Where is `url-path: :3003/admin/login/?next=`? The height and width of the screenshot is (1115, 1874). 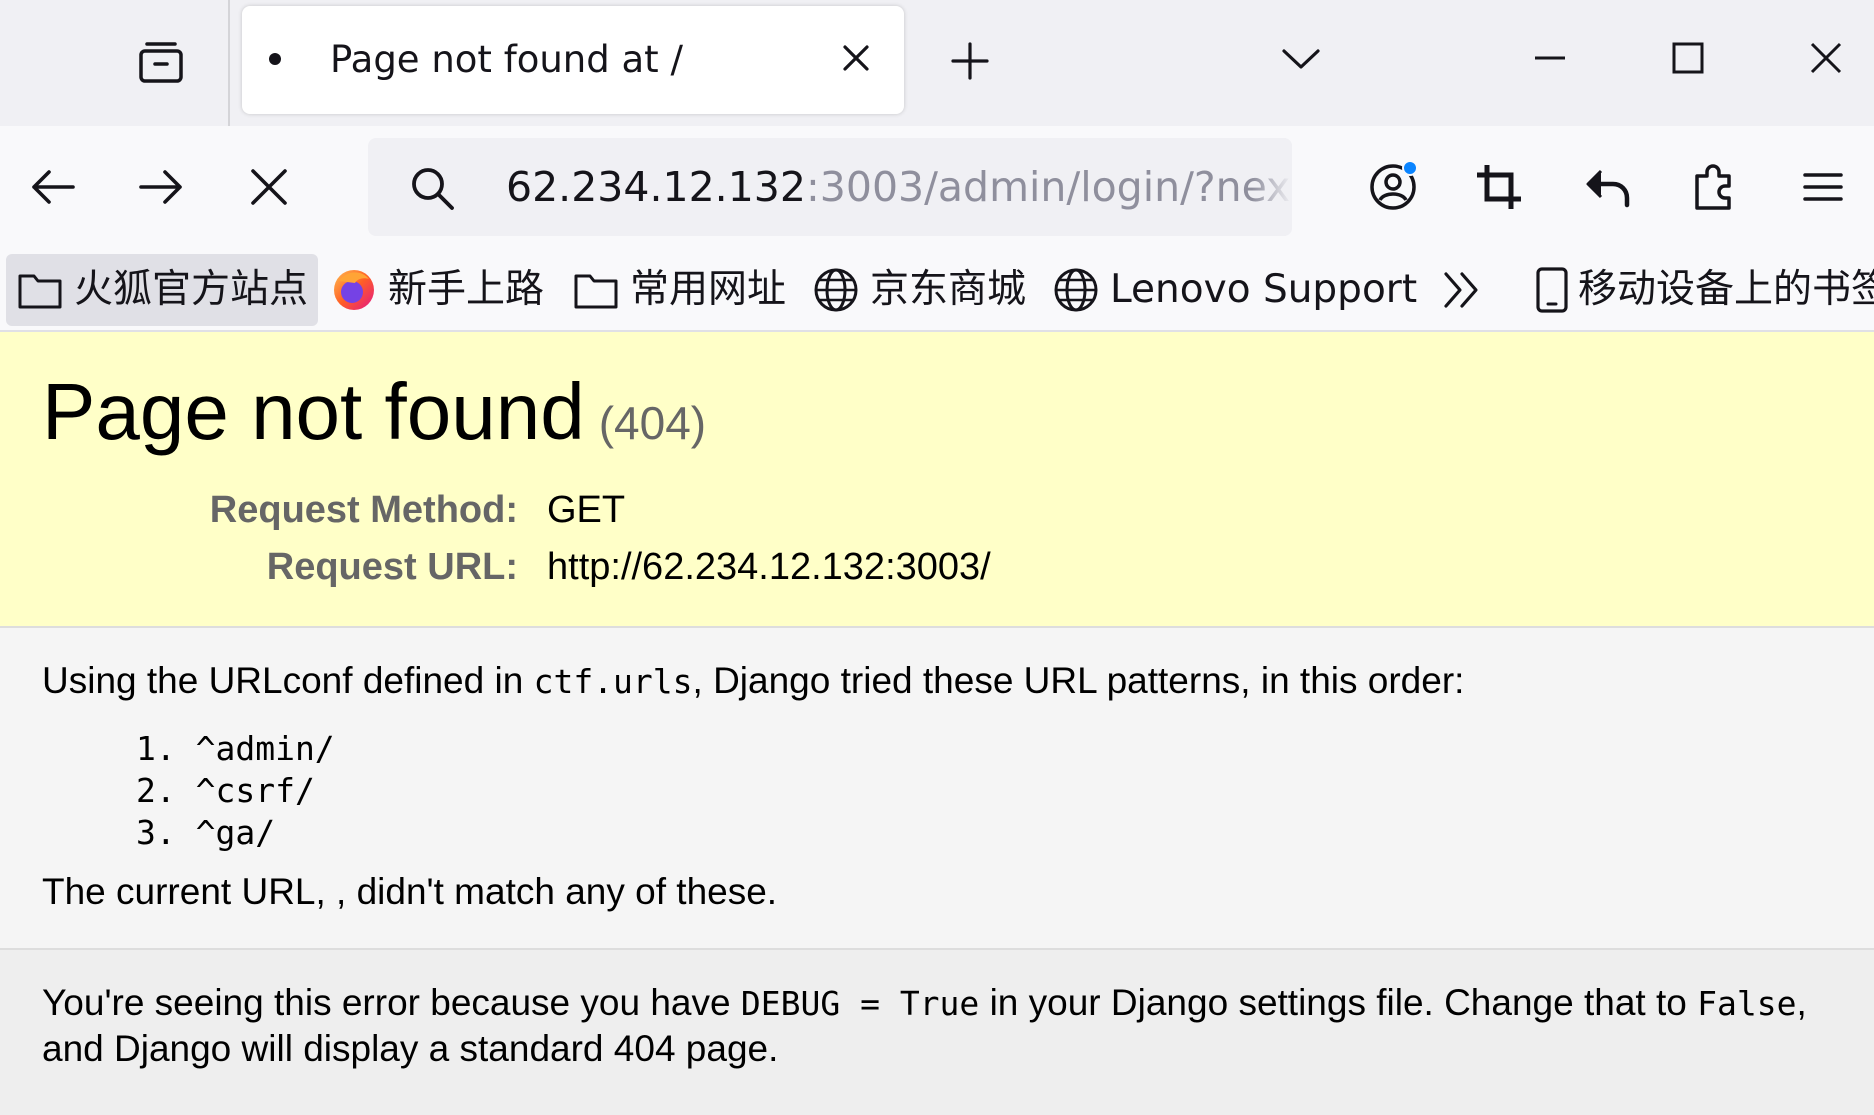
url-path: :3003/admin/login/?next= is located at coordinates (1048, 187).